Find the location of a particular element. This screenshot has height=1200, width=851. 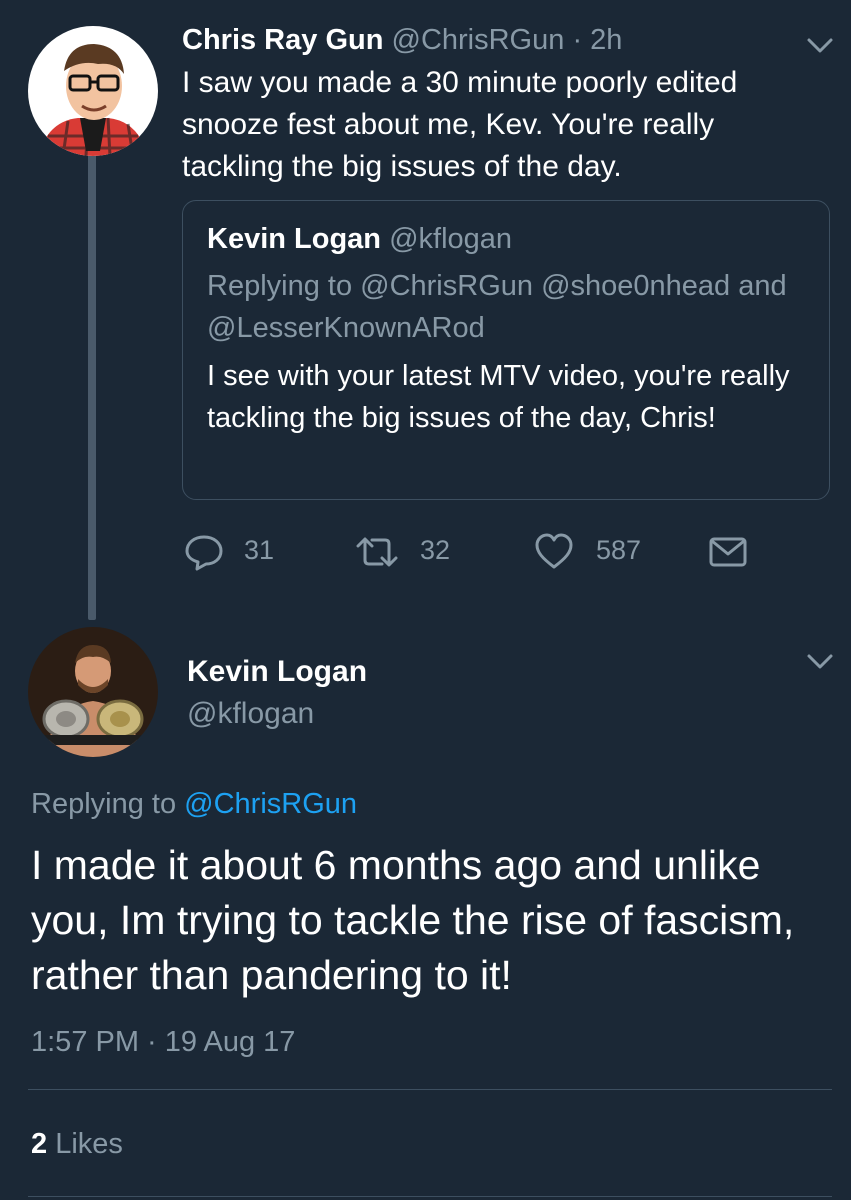

reply-author-handle: @kflogan is located at coordinates (250, 714).